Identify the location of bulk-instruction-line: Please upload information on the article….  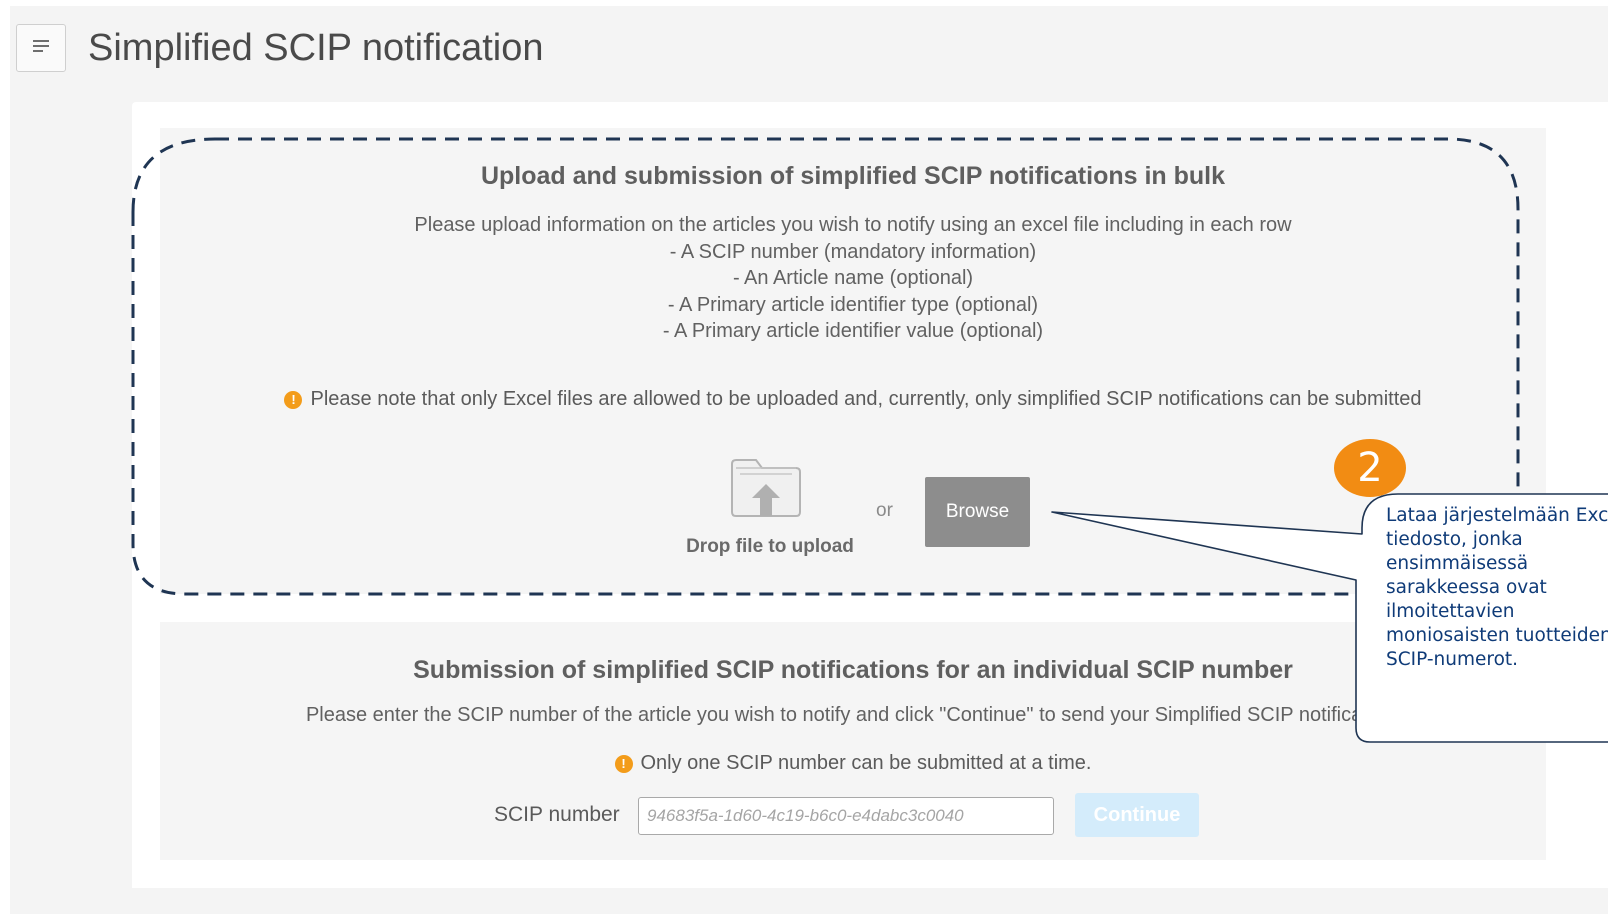
(853, 225).